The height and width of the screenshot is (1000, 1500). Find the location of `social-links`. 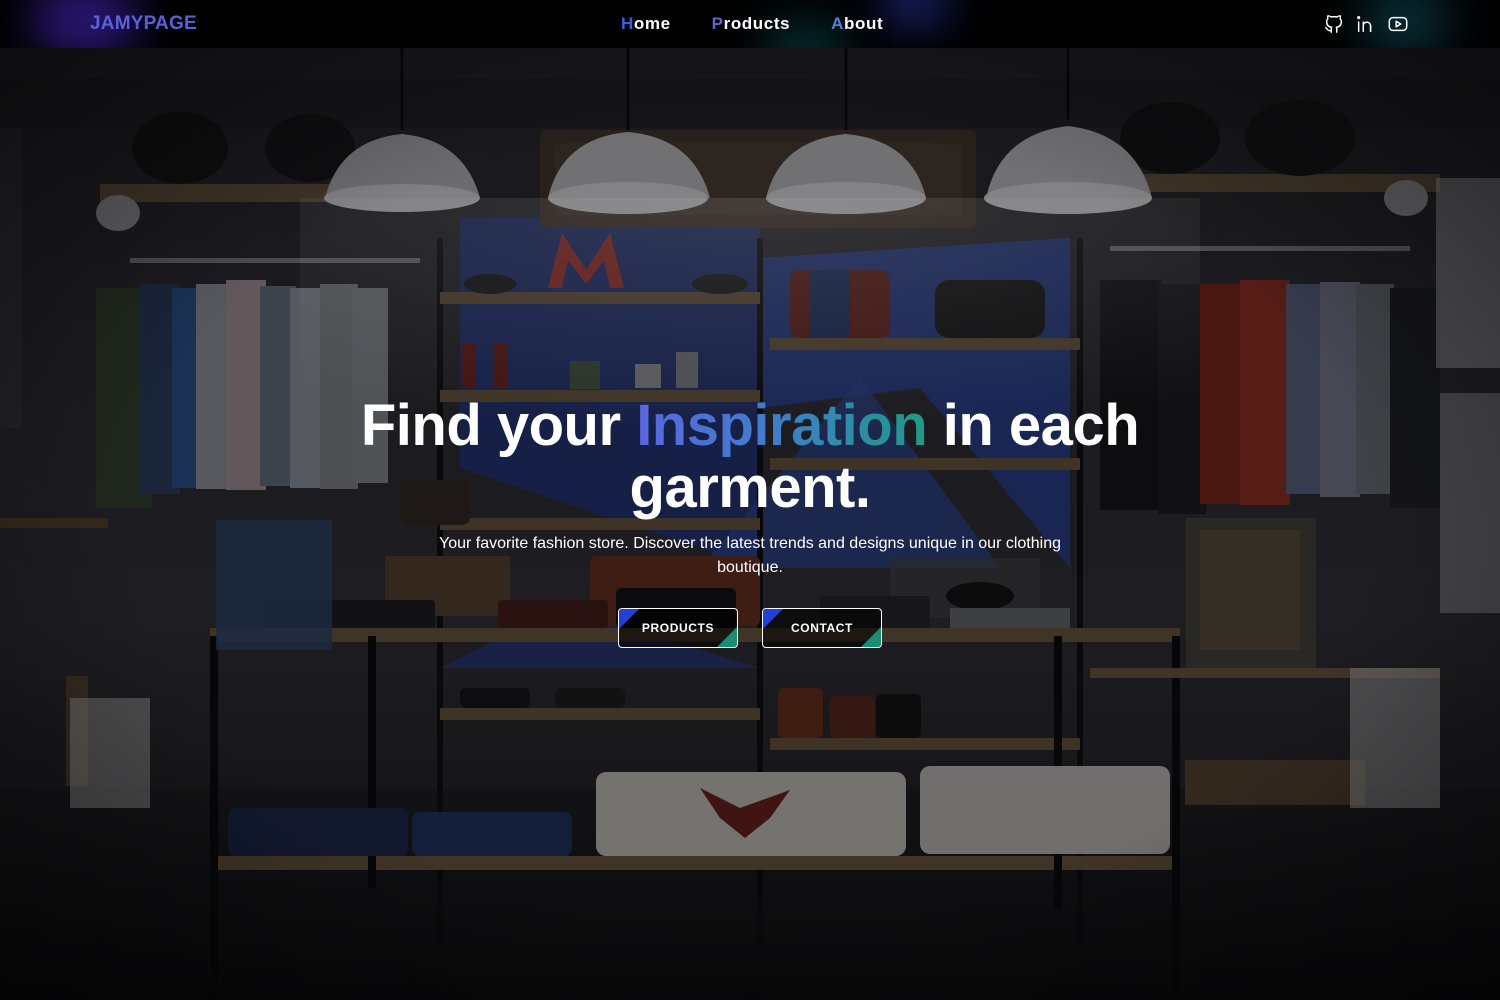

social-links is located at coordinates (1366, 24).